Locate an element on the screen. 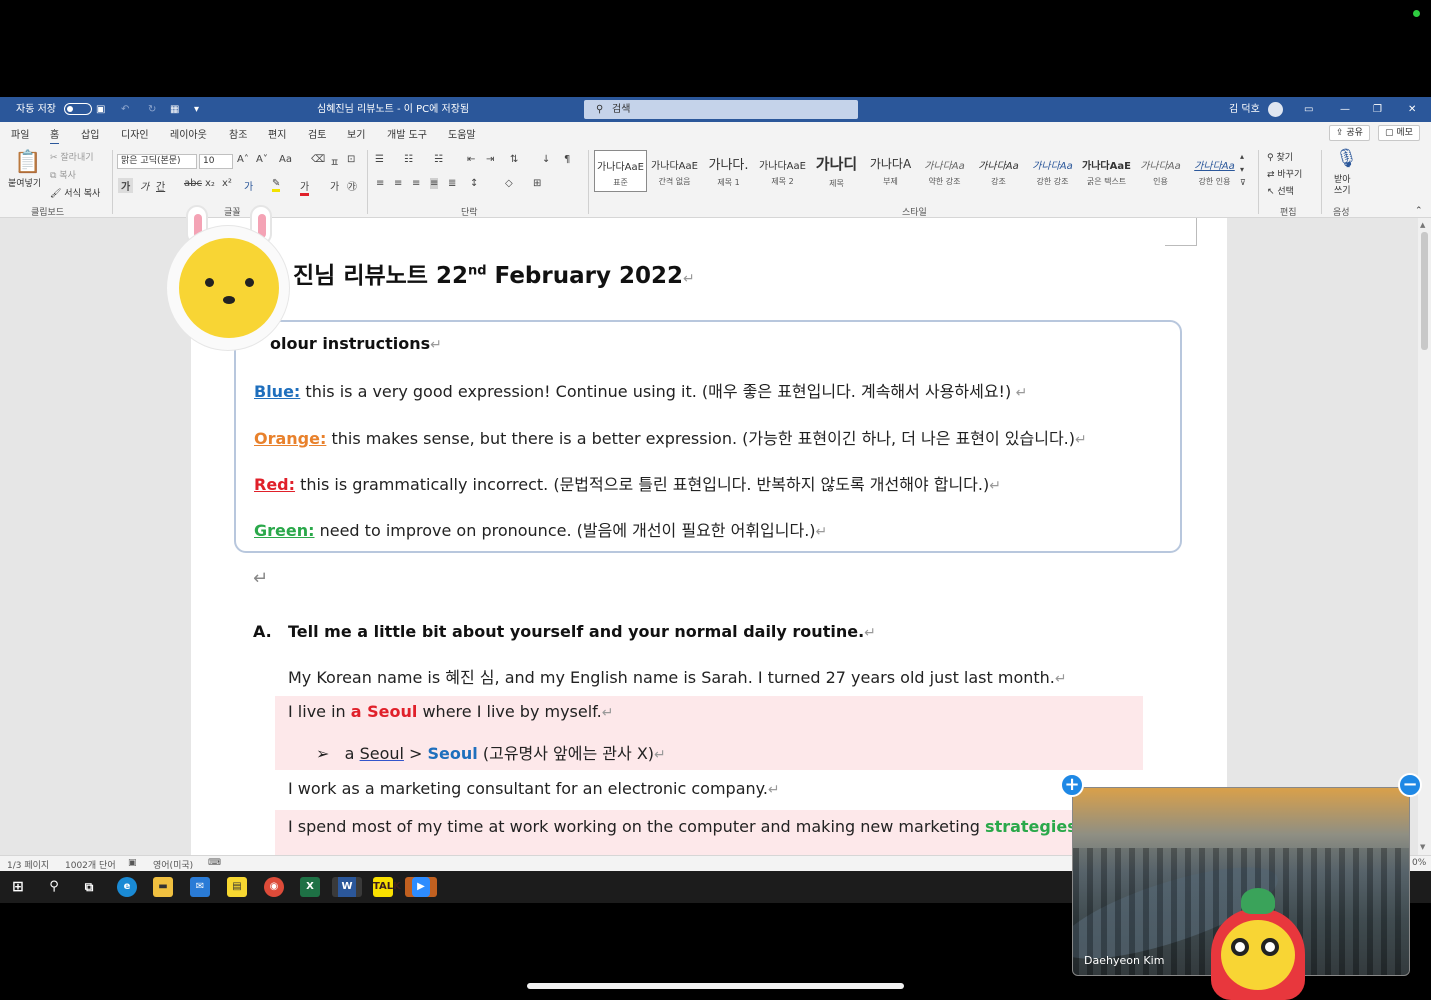 Image resolution: width=1431 pixels, height=1000 pixels. search-icon: ⚲ is located at coordinates (54, 887).